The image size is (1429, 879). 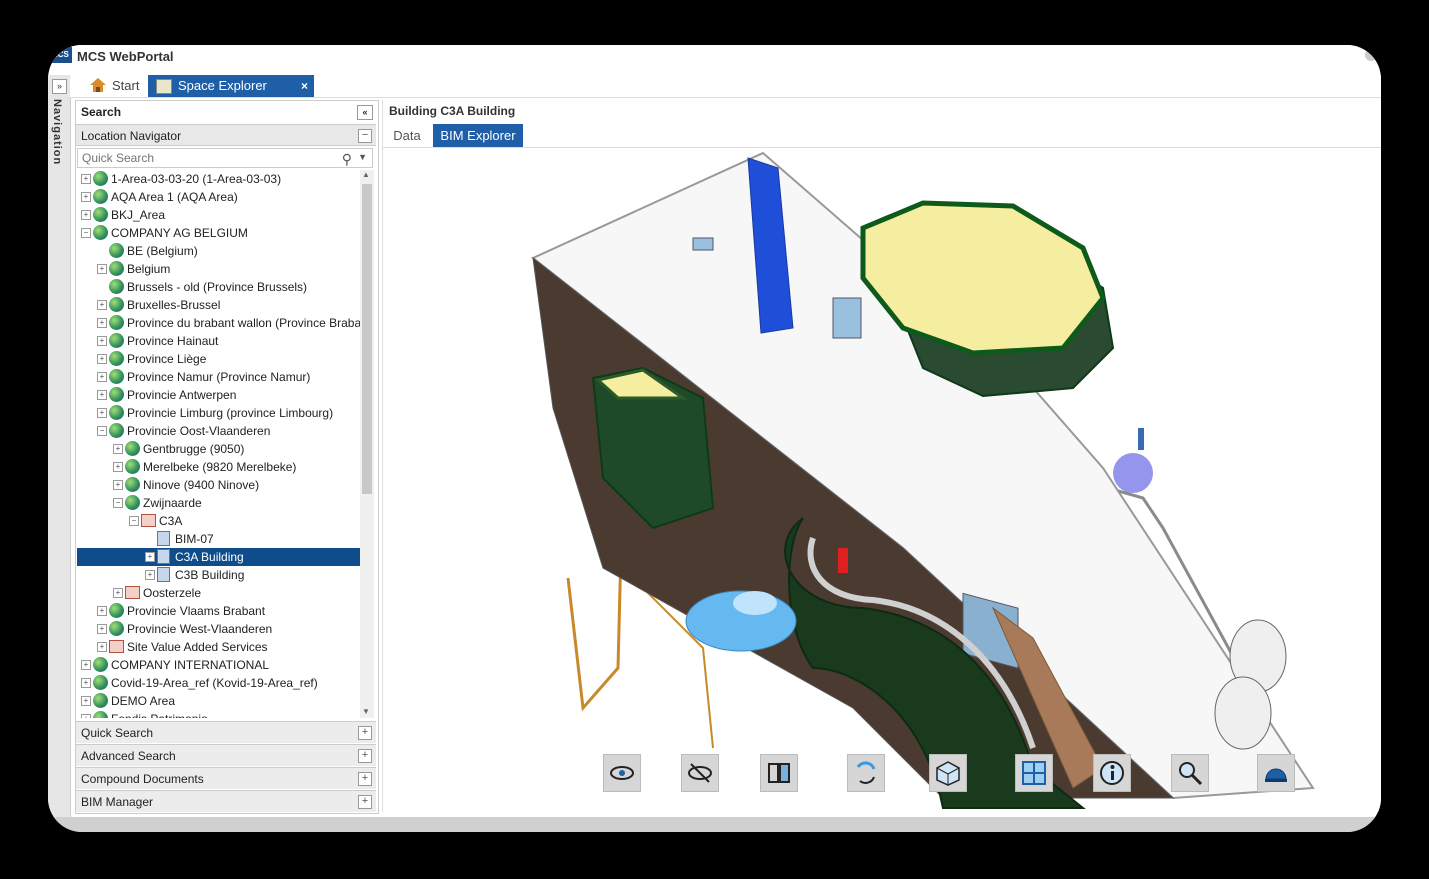 I want to click on tree-node: + Merelbeke (9820 Merelbeke), so click(x=218, y=467).